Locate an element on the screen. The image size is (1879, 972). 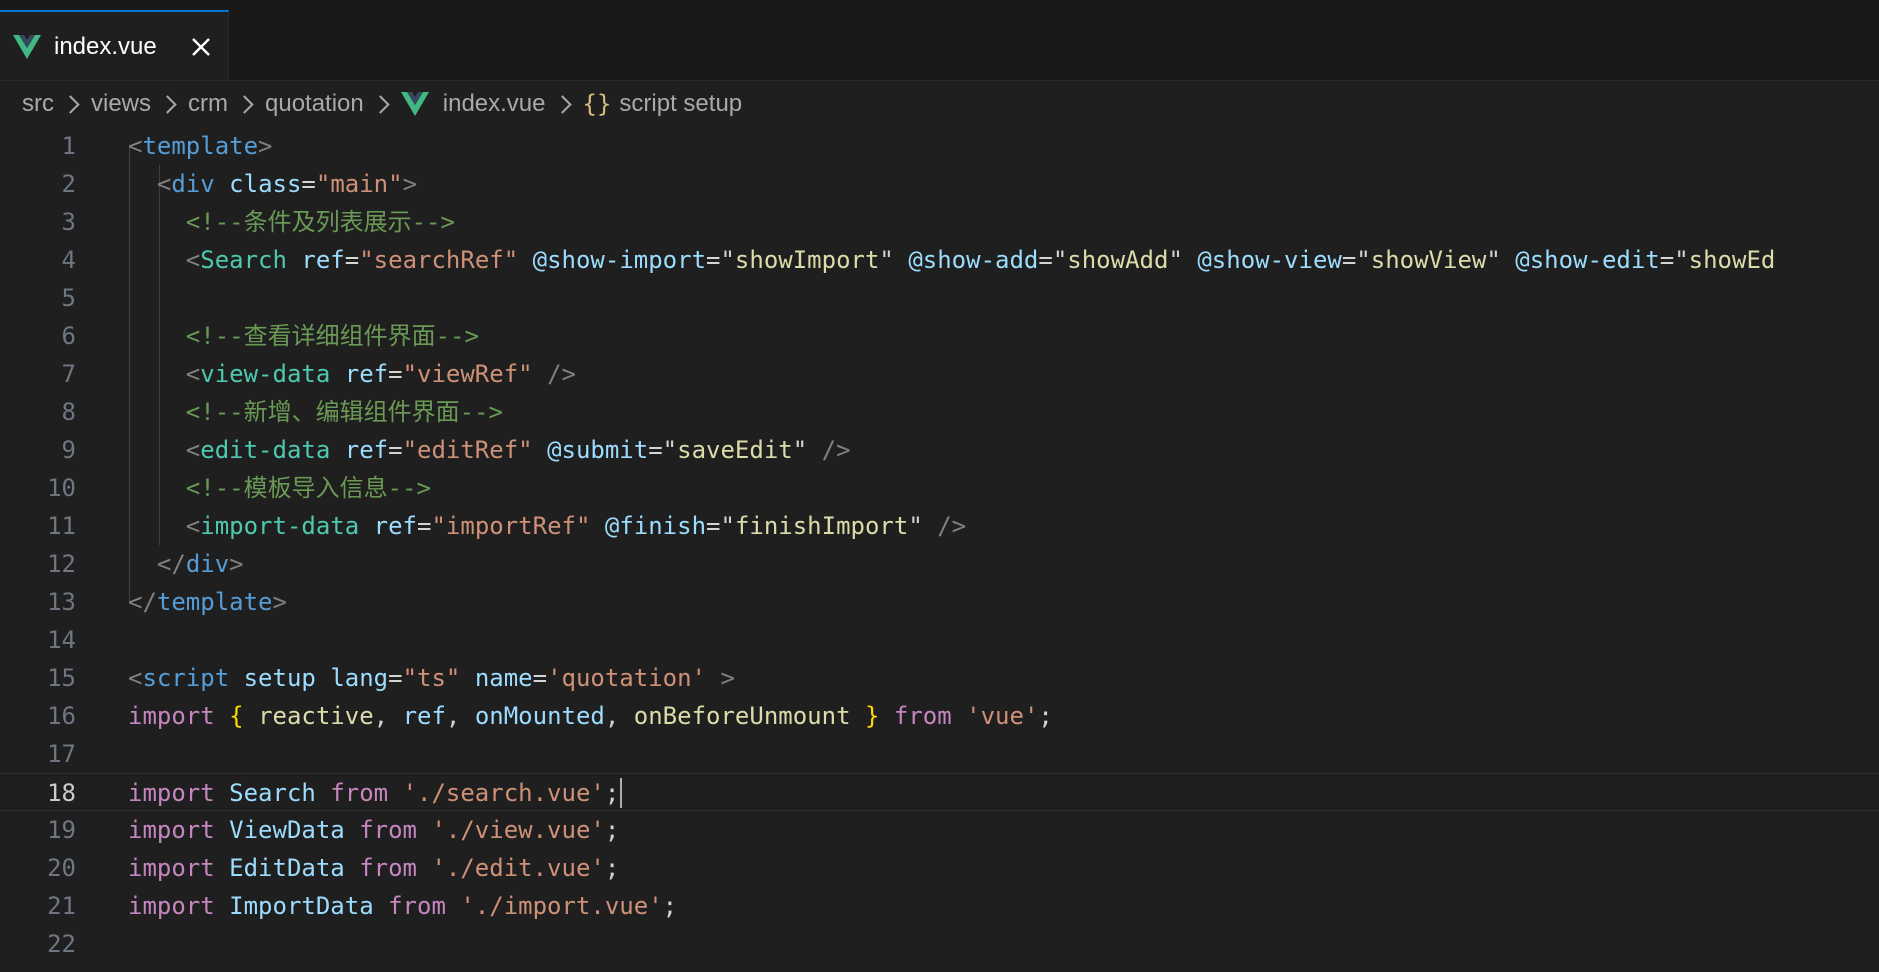
code-line: 14 is located at coordinates (939, 640).